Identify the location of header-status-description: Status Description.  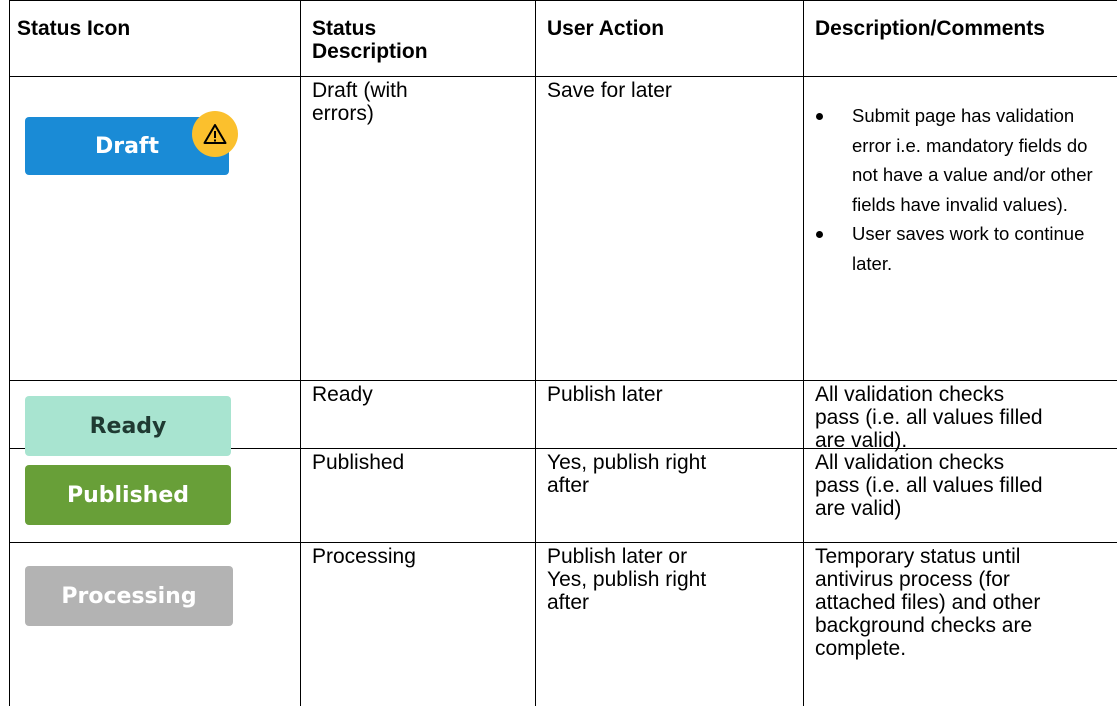
(370, 40).